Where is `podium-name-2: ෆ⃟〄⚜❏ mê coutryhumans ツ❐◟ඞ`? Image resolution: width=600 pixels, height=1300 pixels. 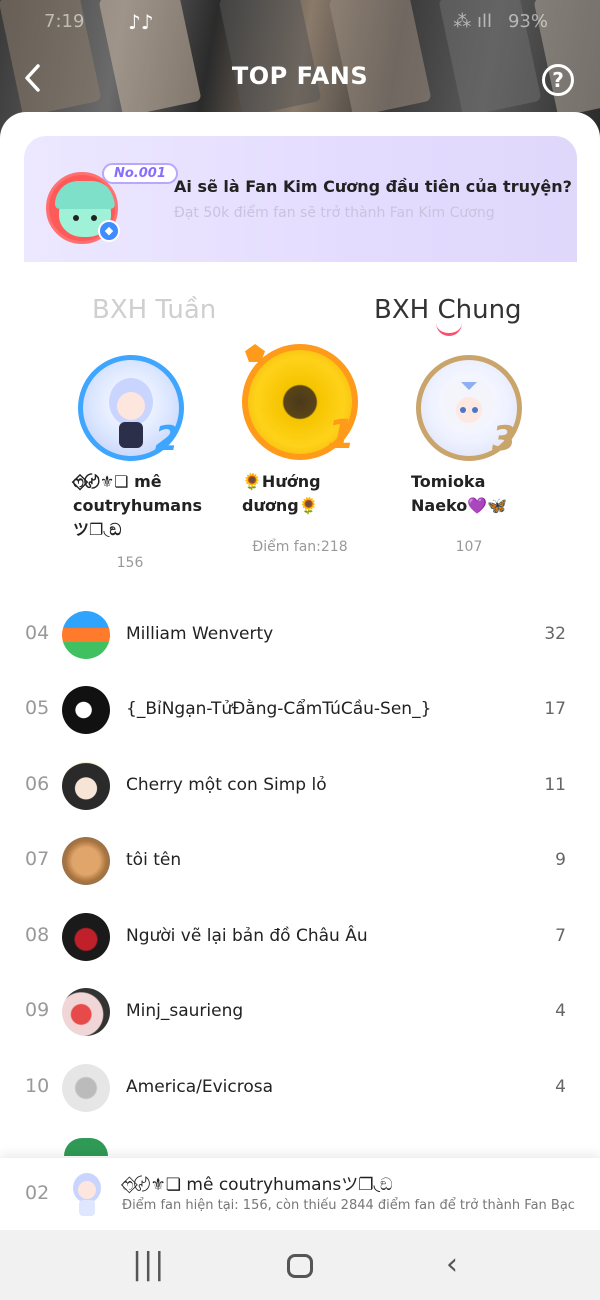
podium-name-2: ෆ⃟〄⚜❏ mê coutryhumans ツ❐◟ඞ is located at coordinates (137, 505).